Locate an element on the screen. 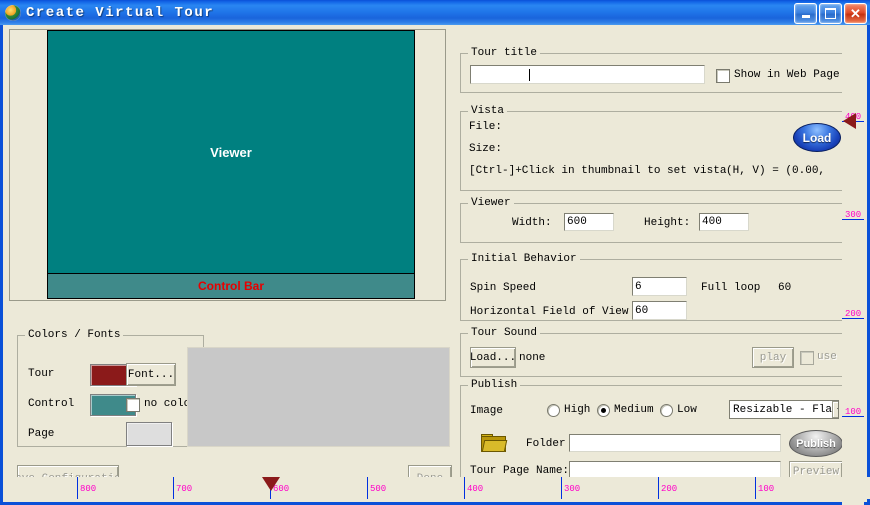 The height and width of the screenshot is (505, 870). spin-speed-input: 6 is located at coordinates (659, 286).